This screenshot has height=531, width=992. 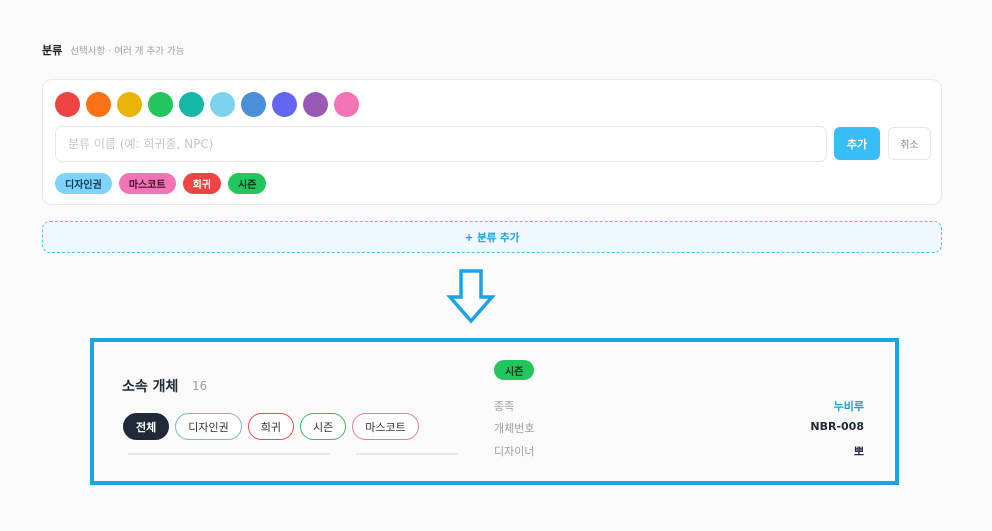 I want to click on category-tag: 희귀, so click(x=202, y=183).